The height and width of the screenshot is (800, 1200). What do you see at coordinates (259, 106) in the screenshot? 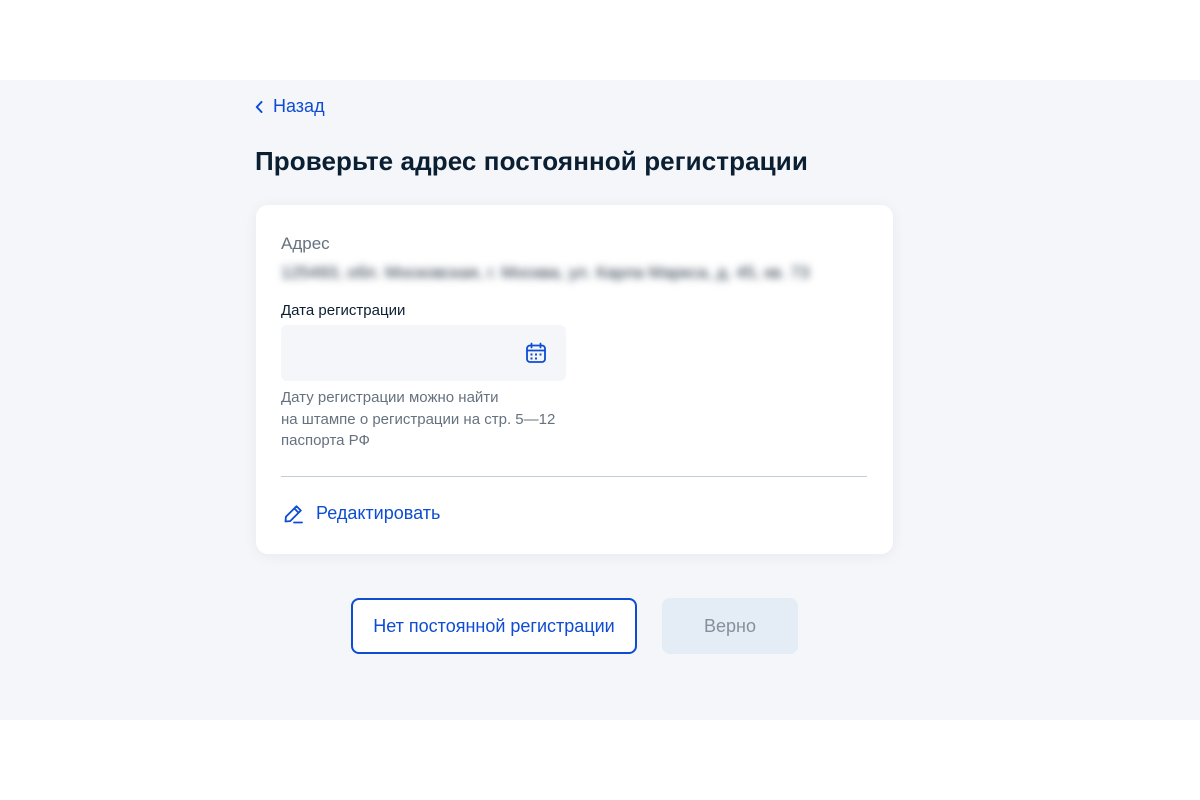
I see `chevron-left-icon` at bounding box center [259, 106].